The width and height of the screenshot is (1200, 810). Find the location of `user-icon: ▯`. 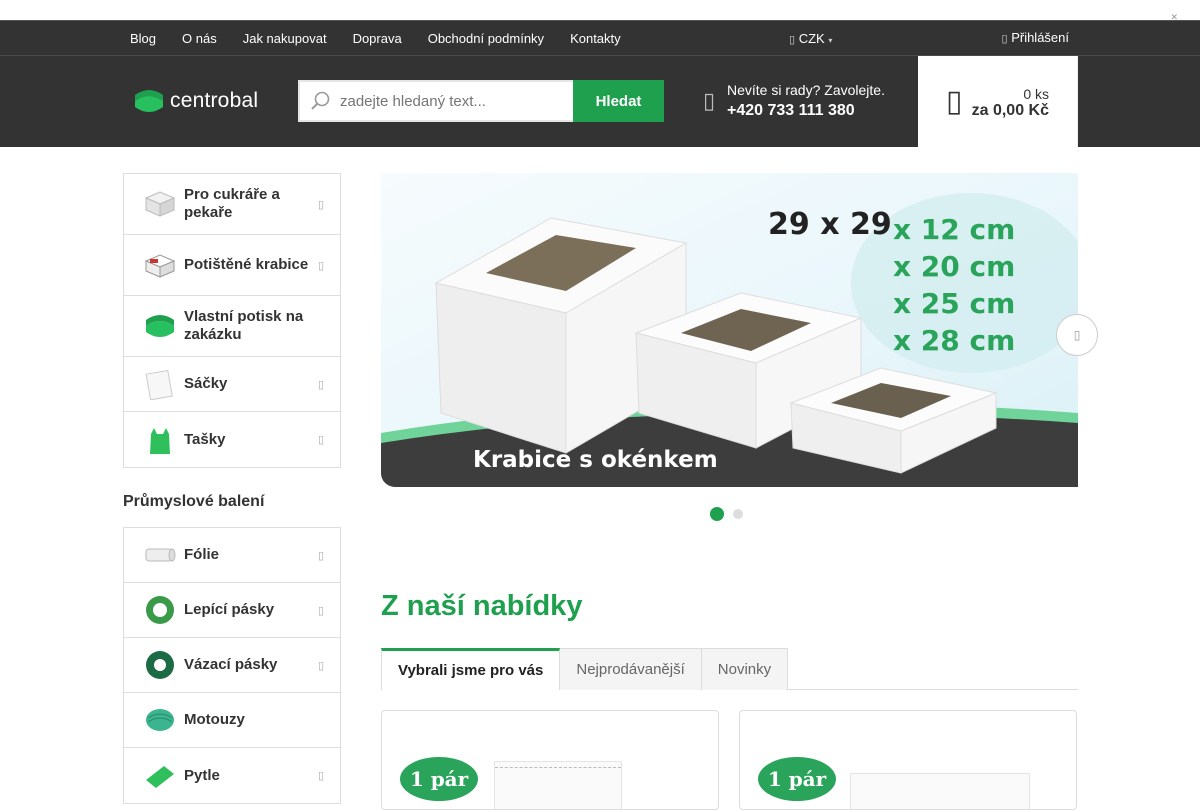

user-icon: ▯ is located at coordinates (1004, 39).